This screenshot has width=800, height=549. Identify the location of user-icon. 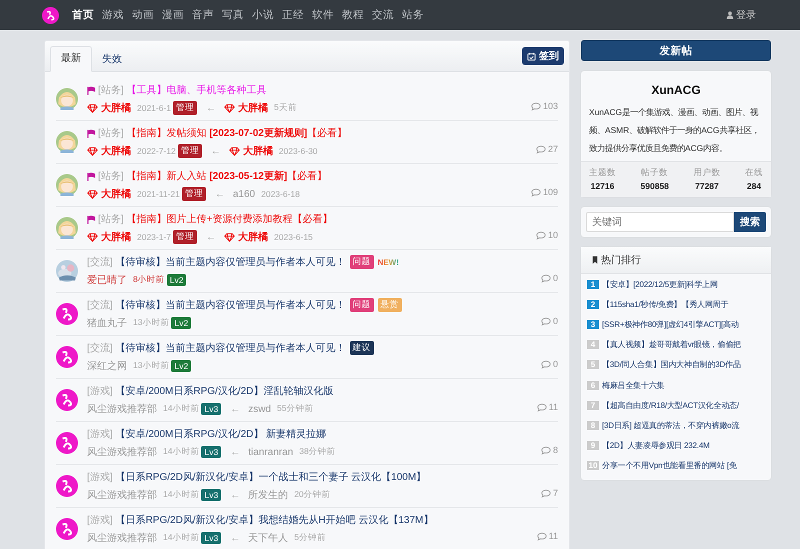
(730, 15).